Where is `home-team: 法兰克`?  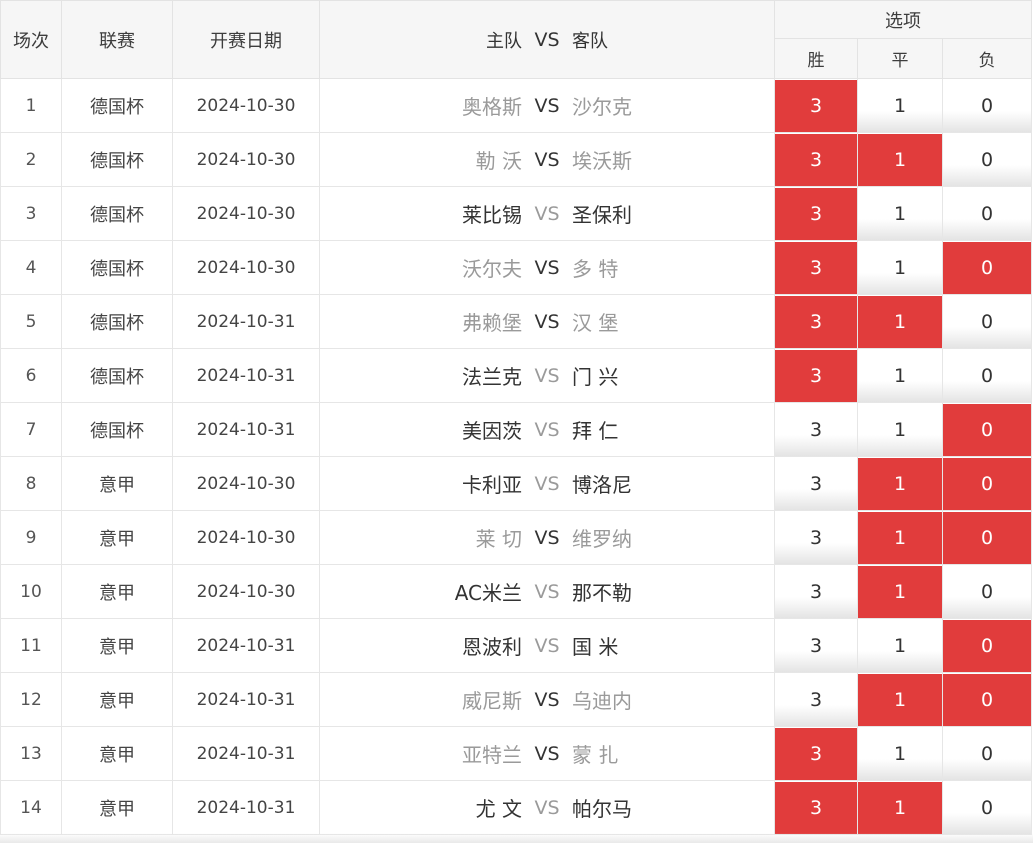
home-team: 法兰克 is located at coordinates (492, 377).